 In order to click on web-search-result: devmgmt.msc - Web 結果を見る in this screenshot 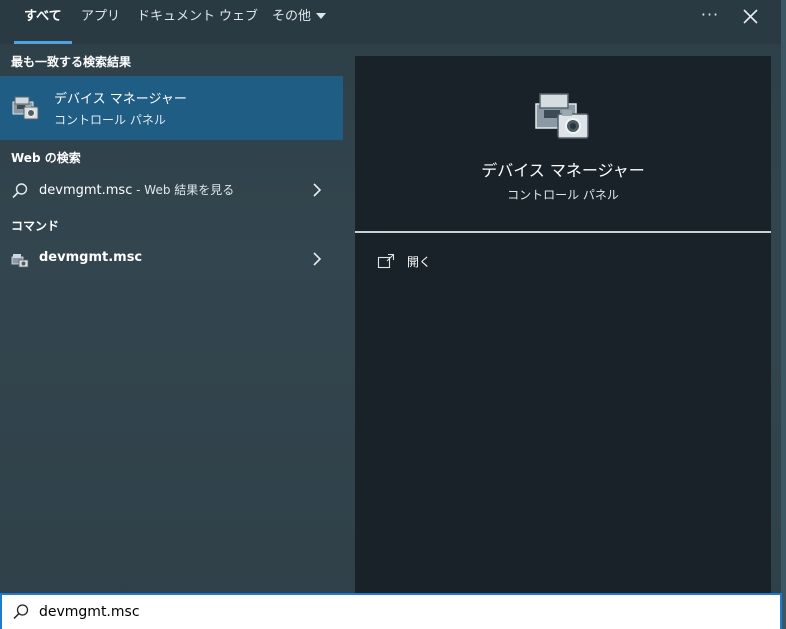, I will do `click(171, 190)`.